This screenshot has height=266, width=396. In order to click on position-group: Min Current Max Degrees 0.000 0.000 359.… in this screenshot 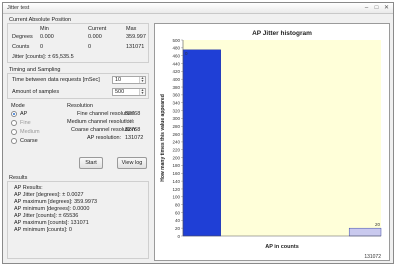, I will do `click(78, 43)`.